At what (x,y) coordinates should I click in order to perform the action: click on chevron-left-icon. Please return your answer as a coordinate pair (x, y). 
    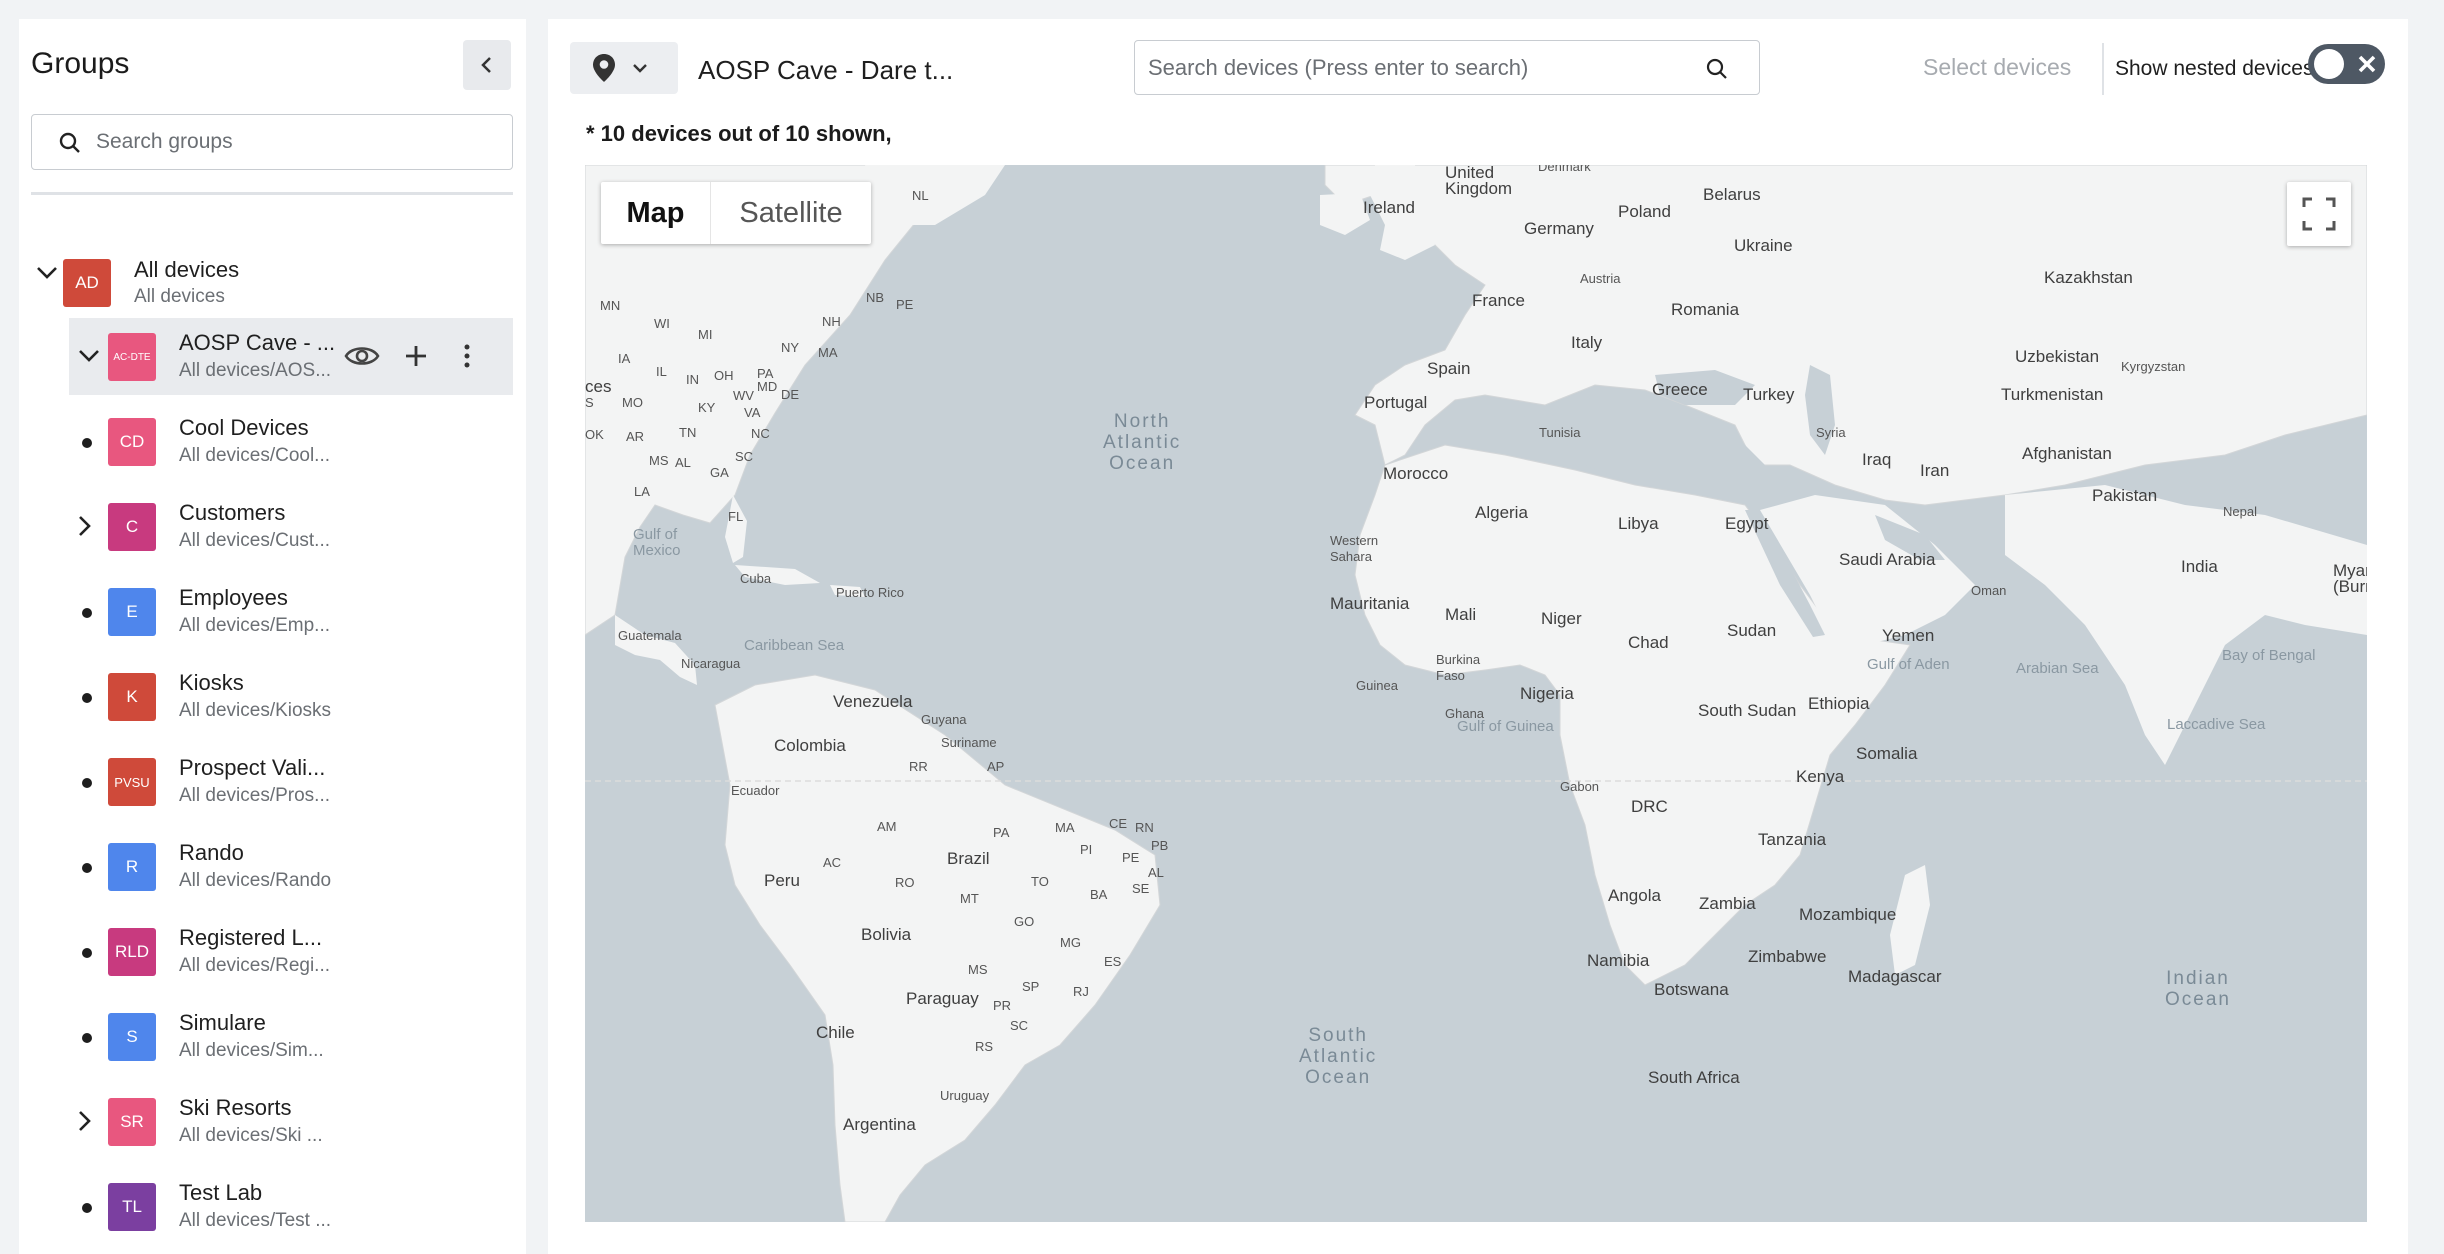
    Looking at the image, I should click on (486, 65).